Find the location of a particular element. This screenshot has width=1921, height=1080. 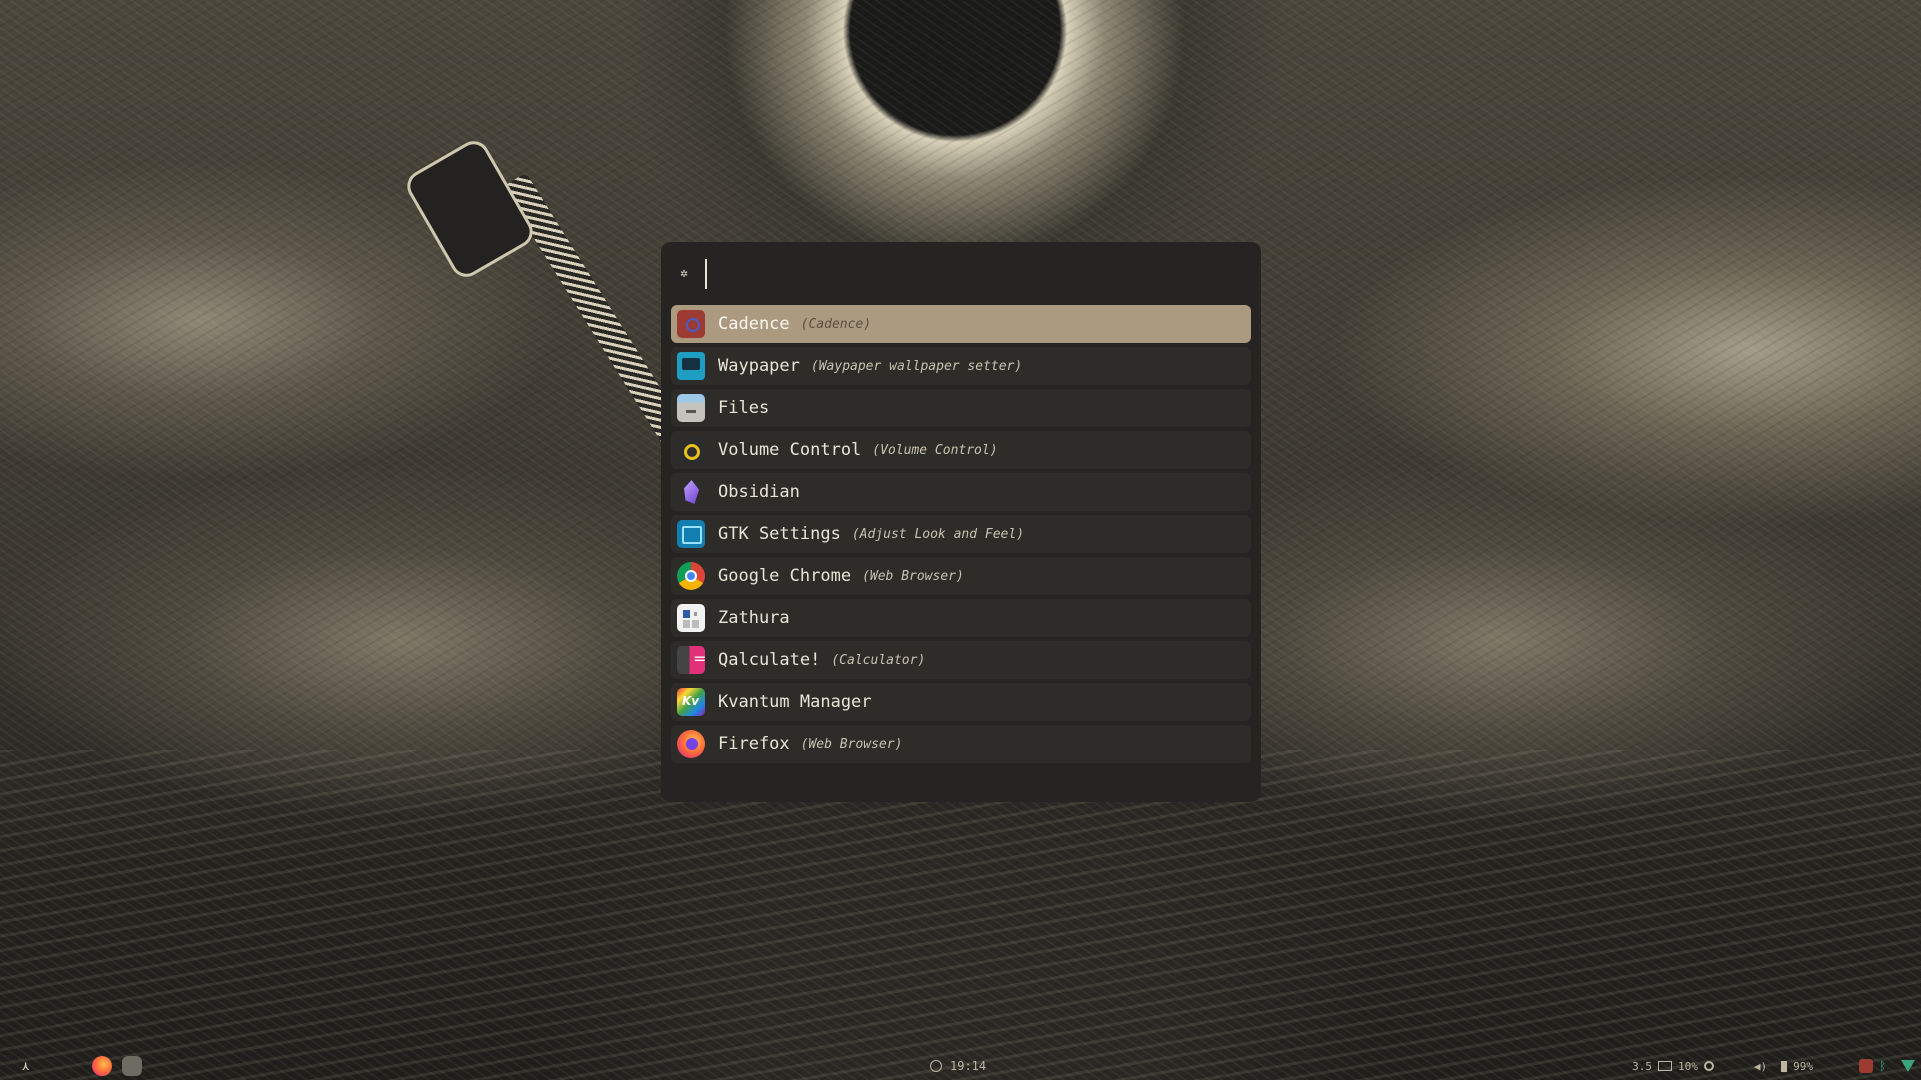

volume-icon: ◀) is located at coordinates (1760, 1066).